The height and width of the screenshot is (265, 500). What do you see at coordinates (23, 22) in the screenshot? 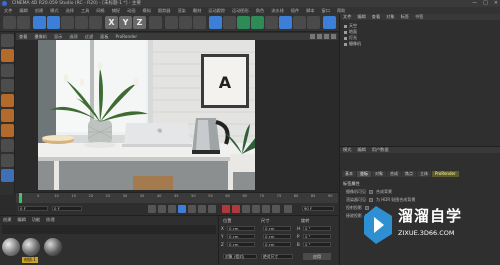
I see `redo-icon` at bounding box center [23, 22].